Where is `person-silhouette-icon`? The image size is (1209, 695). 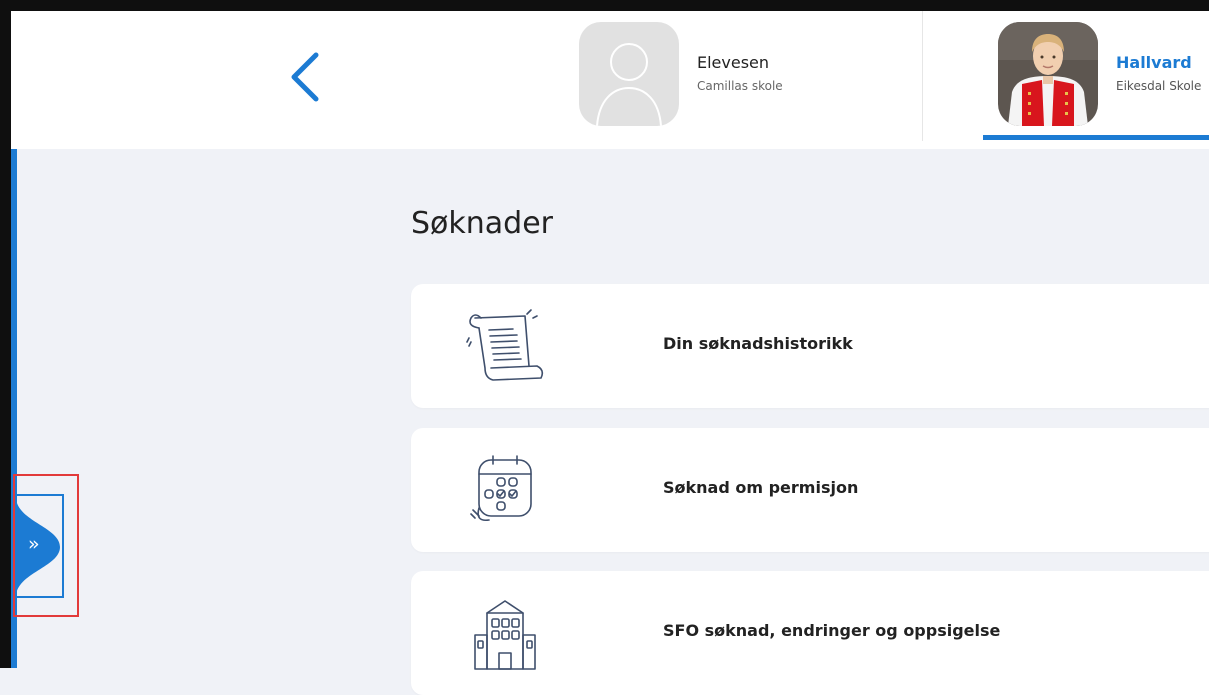 person-silhouette-icon is located at coordinates (629, 84).